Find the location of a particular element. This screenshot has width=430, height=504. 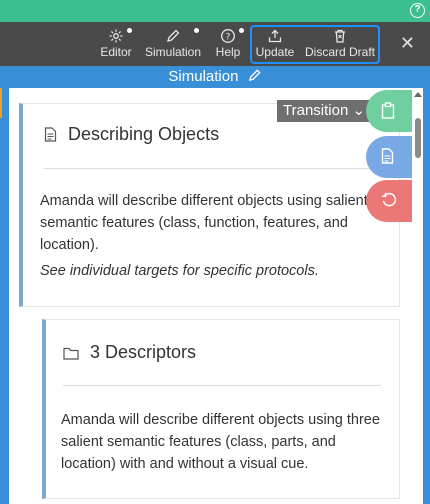

card-title-row: 3 Descriptors is located at coordinates (129, 352).